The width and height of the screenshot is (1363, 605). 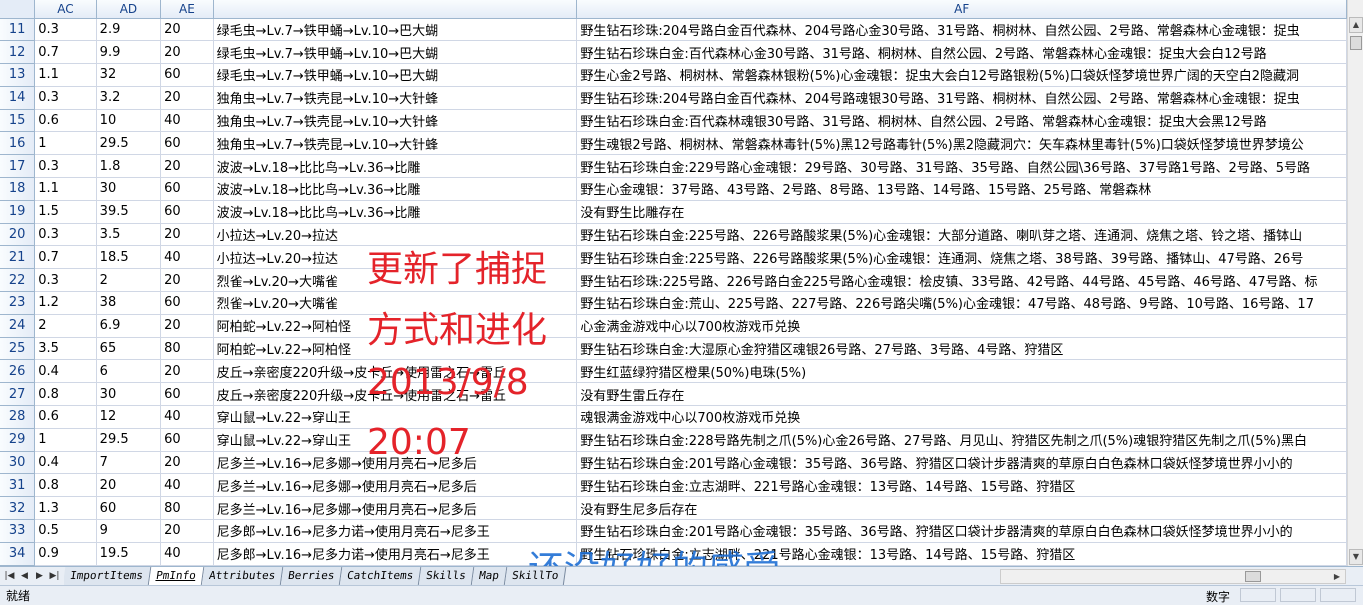 What do you see at coordinates (129, 394) in the screenshot?
I see `cell-ad: 30` at bounding box center [129, 394].